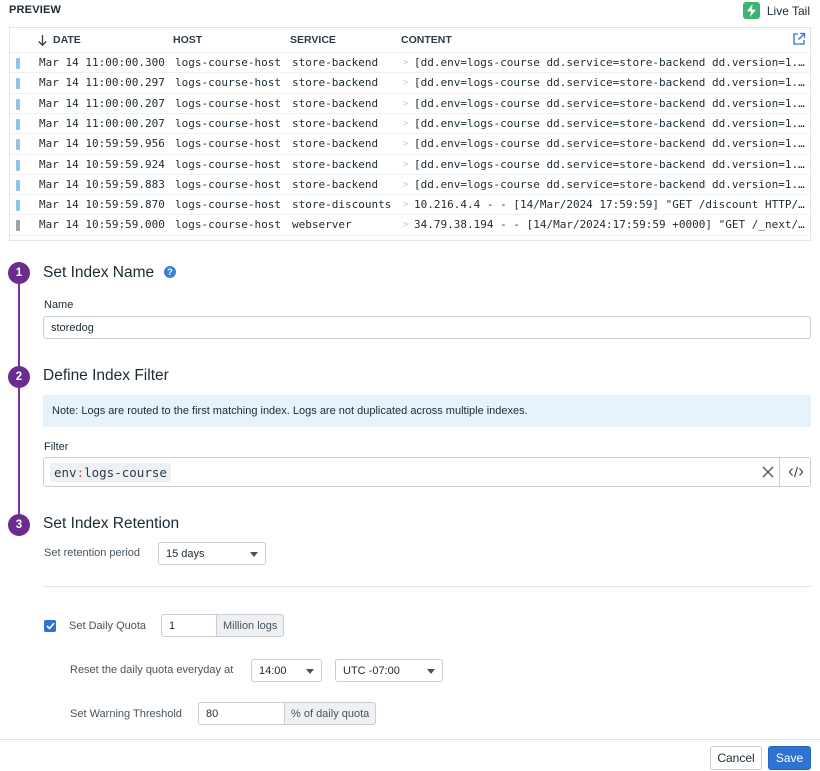  I want to click on index-name-input: storedog, so click(427, 327).